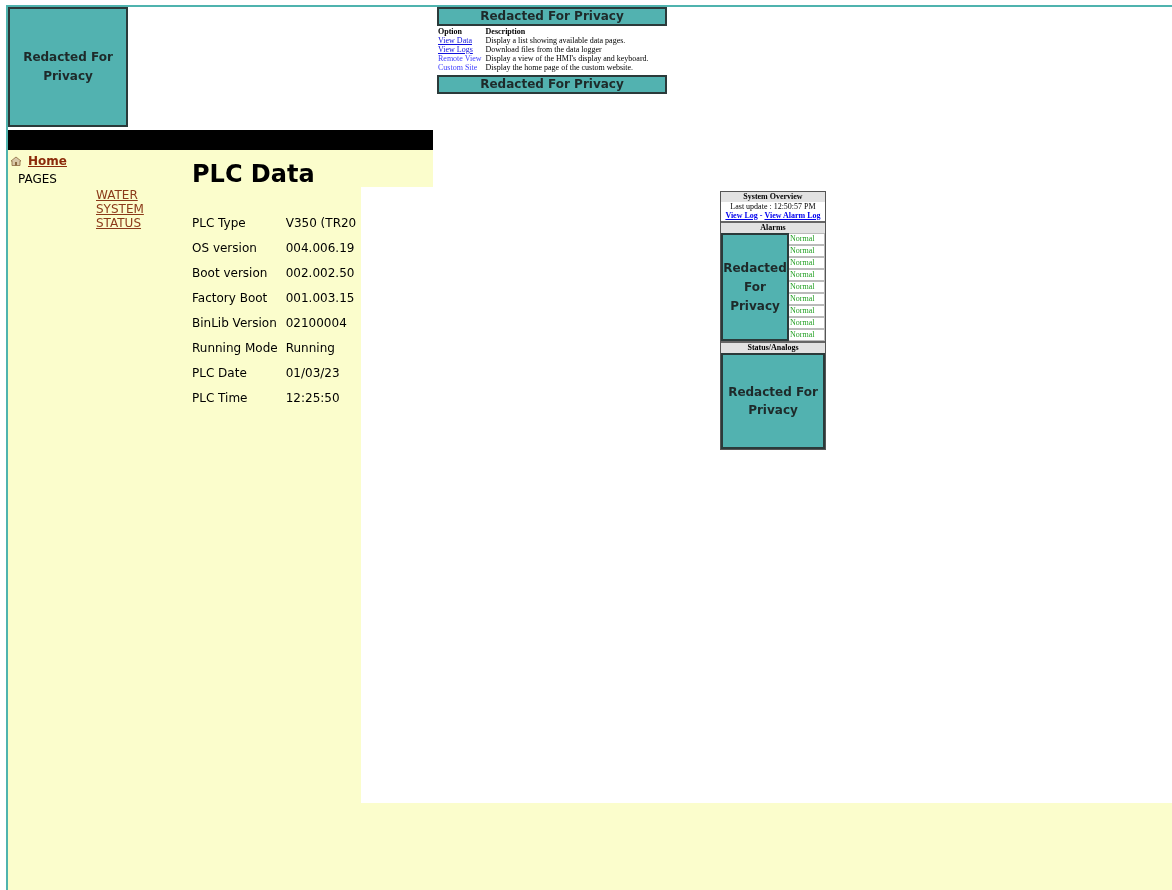 The width and height of the screenshot is (1172, 890). What do you see at coordinates (773, 197) in the screenshot?
I see `panel-header: System Overview` at bounding box center [773, 197].